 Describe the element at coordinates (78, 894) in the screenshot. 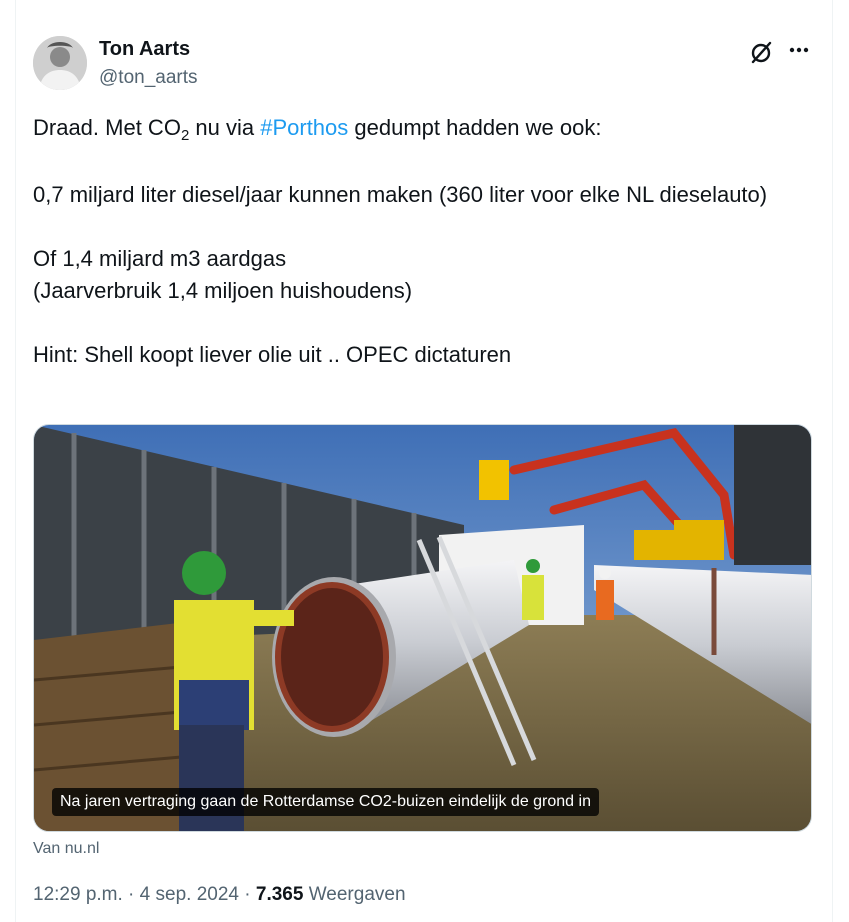

I see `tweet-time: 12:29 p.m.` at that location.